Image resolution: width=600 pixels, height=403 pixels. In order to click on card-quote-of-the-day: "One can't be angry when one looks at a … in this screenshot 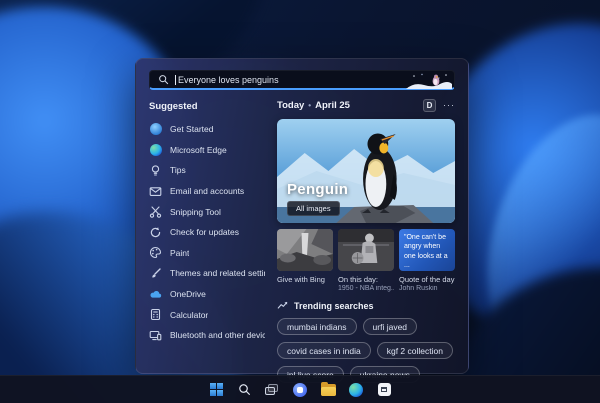, I will do `click(427, 260)`.